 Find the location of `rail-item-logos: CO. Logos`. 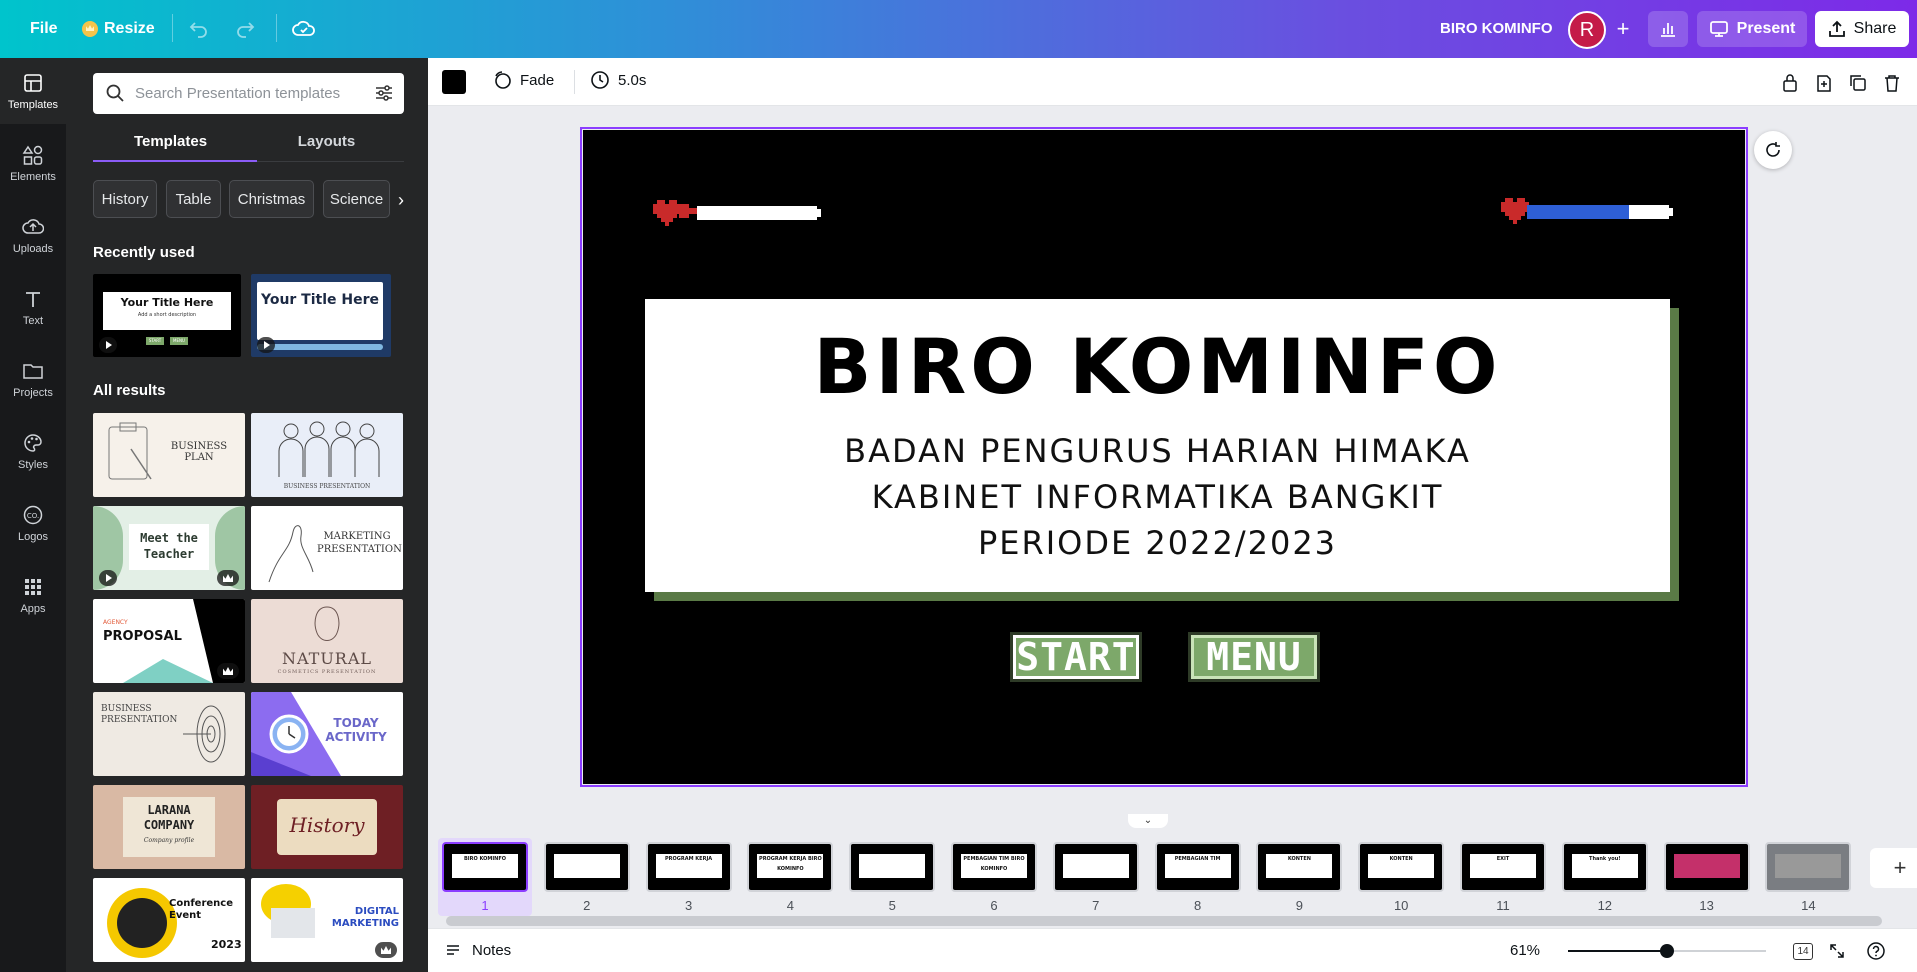

rail-item-logos: CO. Logos is located at coordinates (33, 523).